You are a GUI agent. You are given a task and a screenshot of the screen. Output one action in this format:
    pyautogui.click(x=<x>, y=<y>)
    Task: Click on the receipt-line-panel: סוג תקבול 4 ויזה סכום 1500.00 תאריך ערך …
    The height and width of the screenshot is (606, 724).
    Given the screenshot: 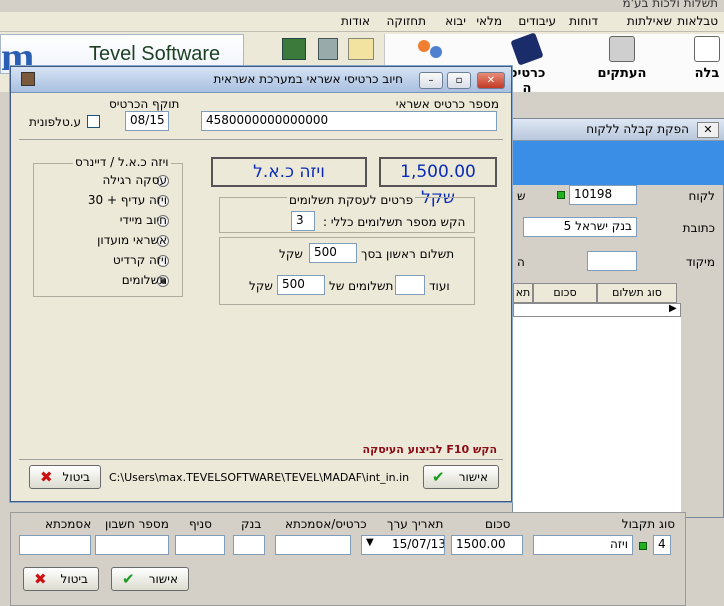 What is the action you would take?
    pyautogui.click(x=348, y=559)
    